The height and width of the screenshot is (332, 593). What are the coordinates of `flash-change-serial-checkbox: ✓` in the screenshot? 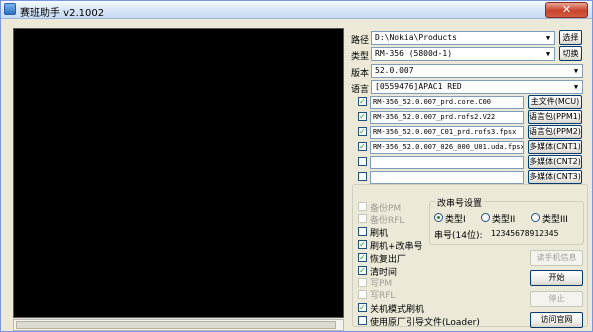 It's located at (362, 244).